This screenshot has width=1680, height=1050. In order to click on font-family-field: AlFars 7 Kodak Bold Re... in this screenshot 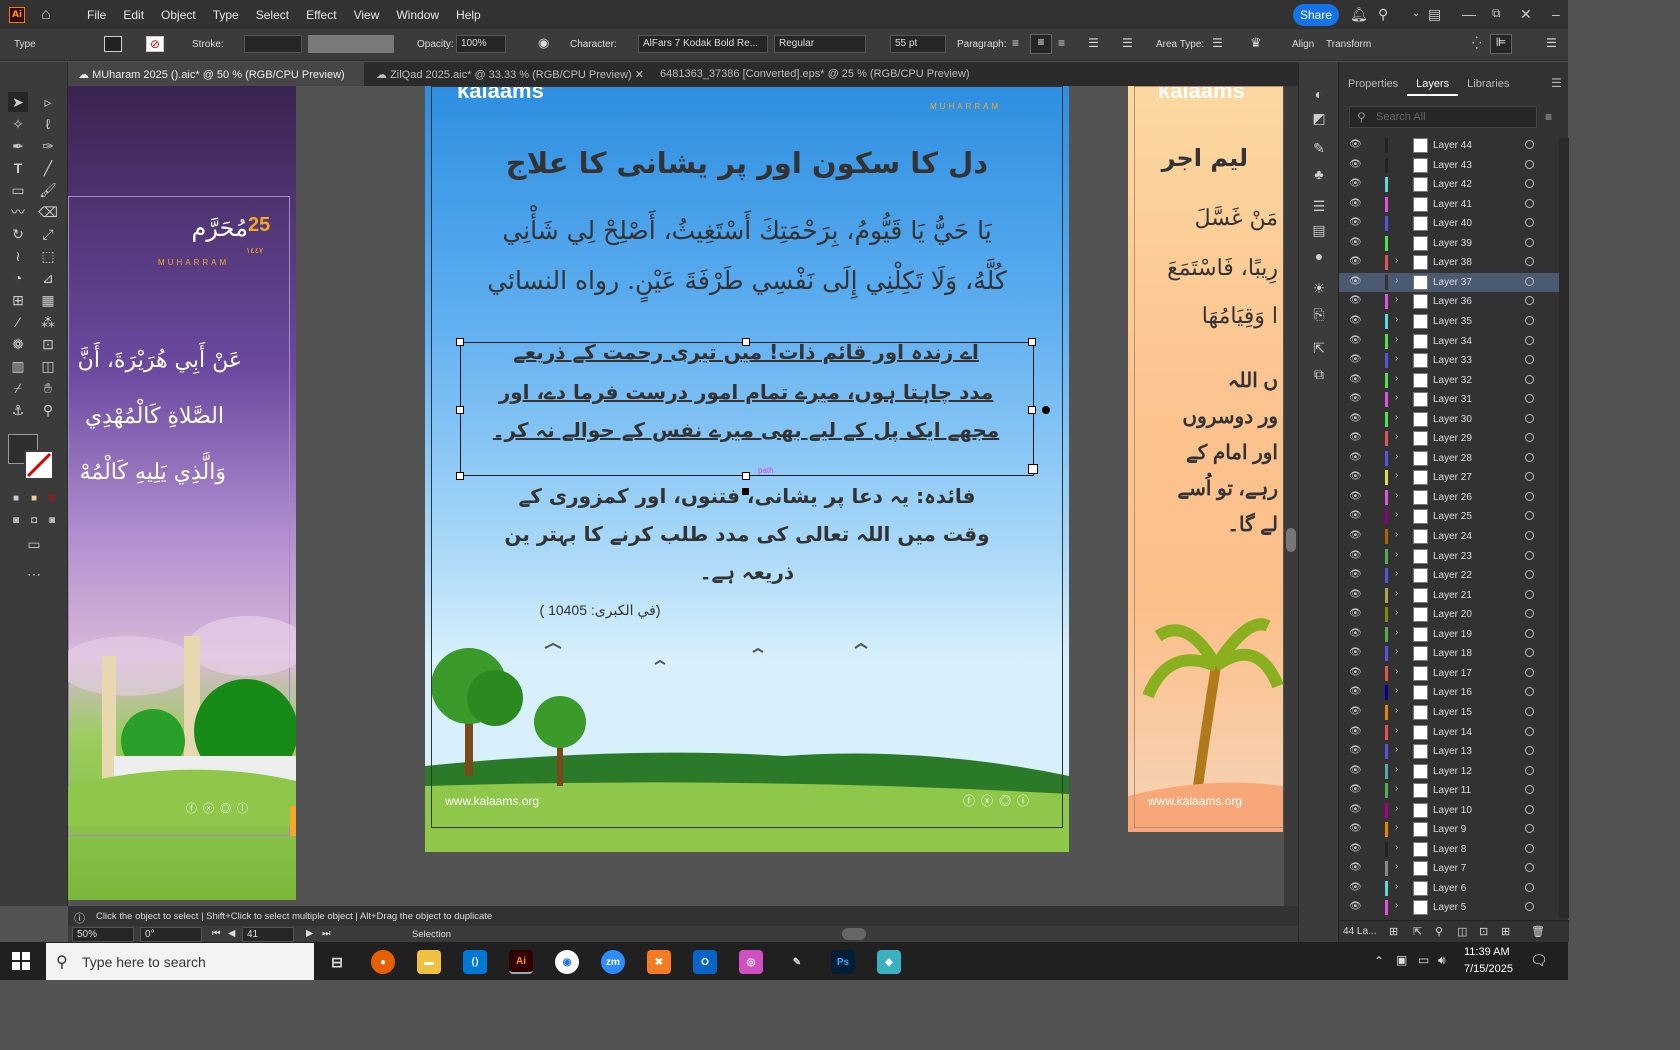, I will do `click(703, 44)`.